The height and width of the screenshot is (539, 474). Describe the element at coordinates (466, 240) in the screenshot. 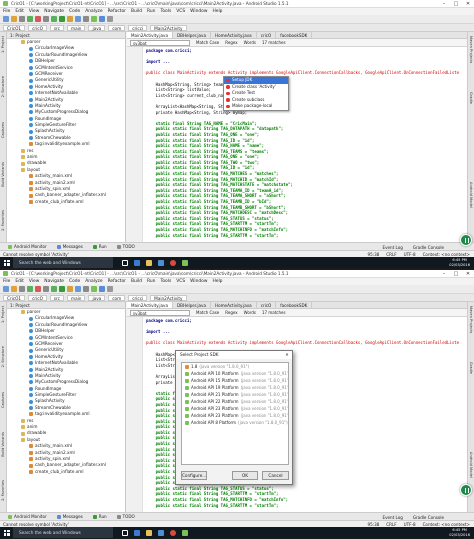

I see `pause-overlay-icon` at that location.